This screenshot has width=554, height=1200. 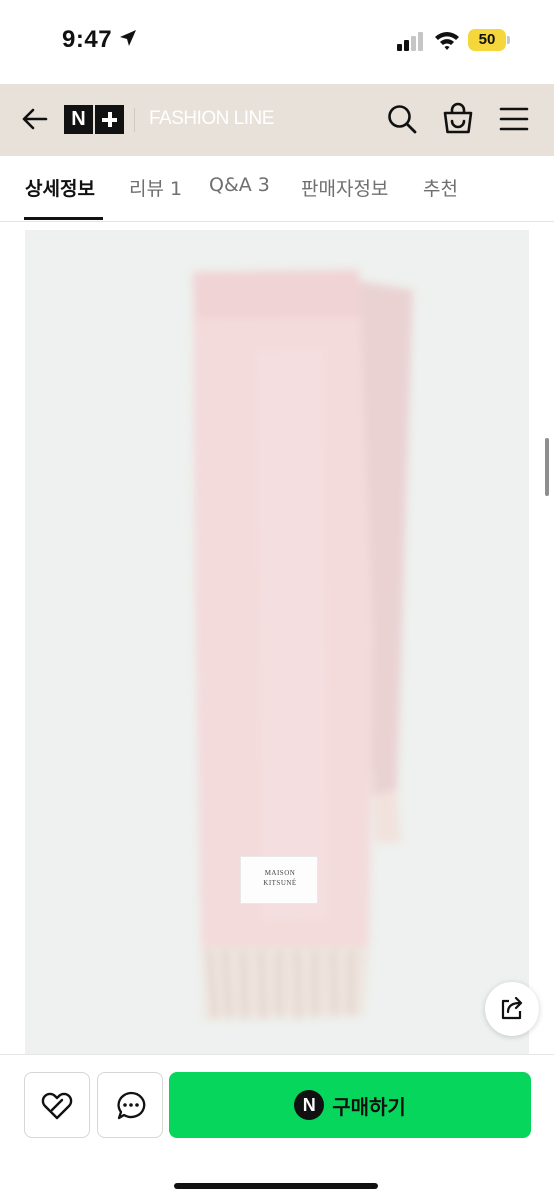 What do you see at coordinates (239, 185) in the screenshot?
I see `tab-qna: Q&A 3` at bounding box center [239, 185].